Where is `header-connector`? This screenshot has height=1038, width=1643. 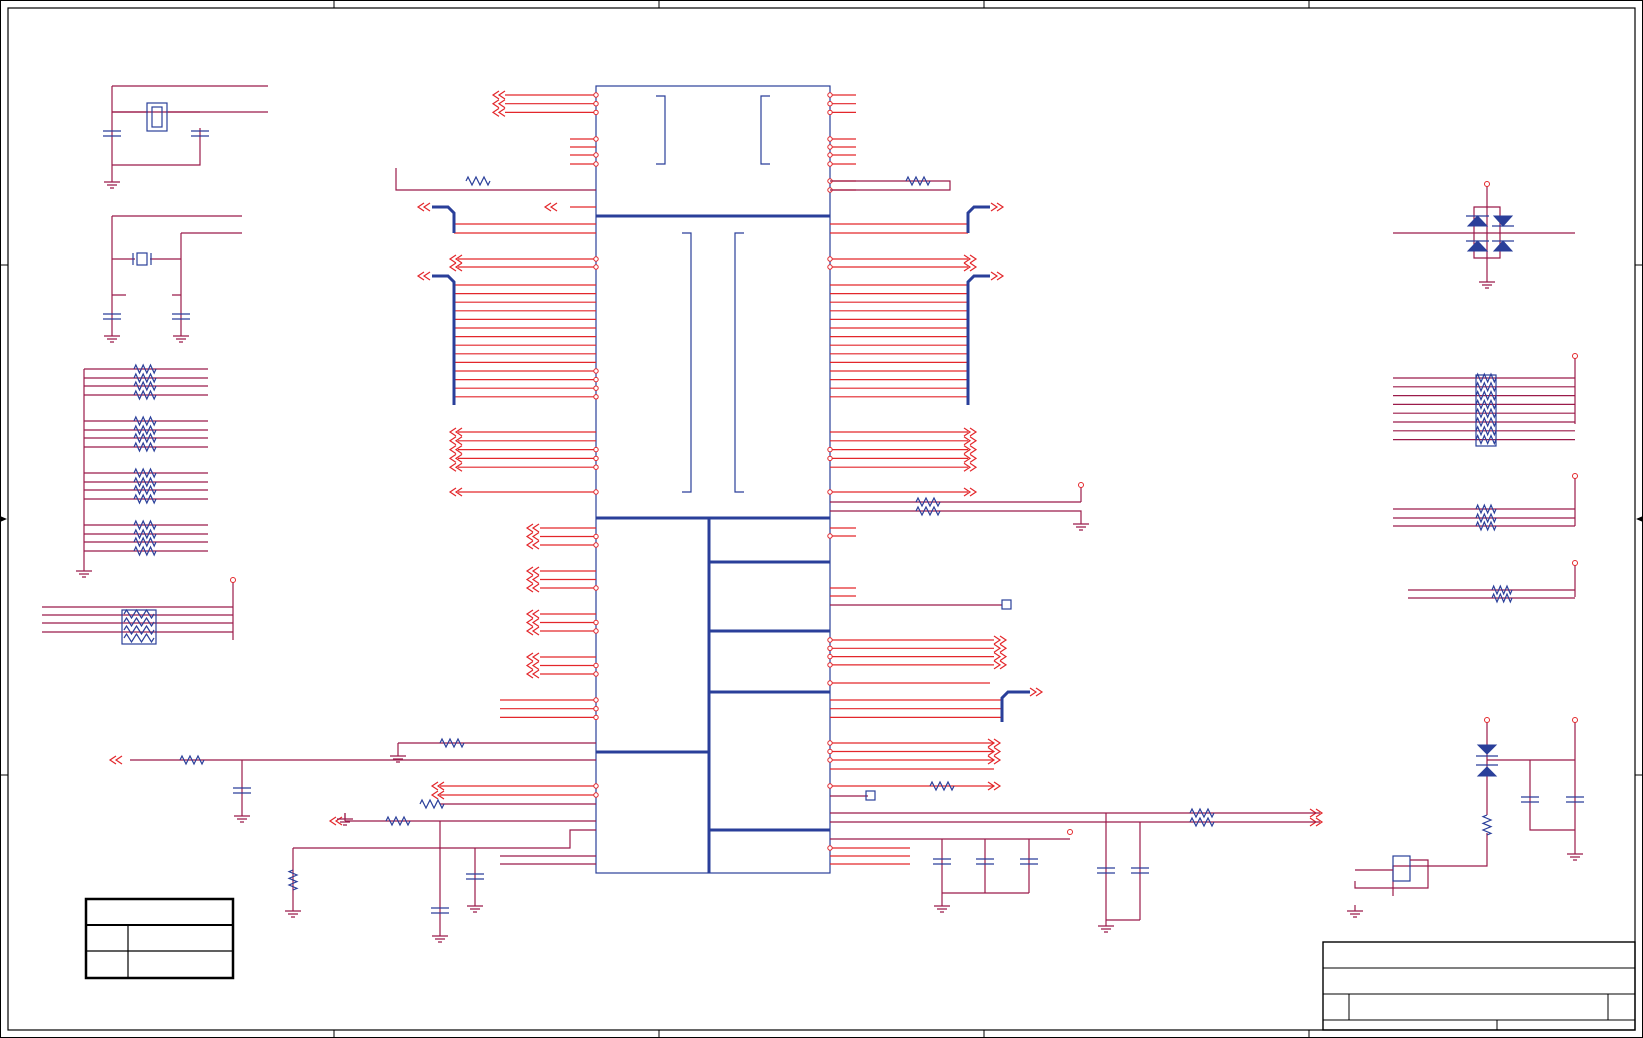 header-connector is located at coordinates (1469, 806).